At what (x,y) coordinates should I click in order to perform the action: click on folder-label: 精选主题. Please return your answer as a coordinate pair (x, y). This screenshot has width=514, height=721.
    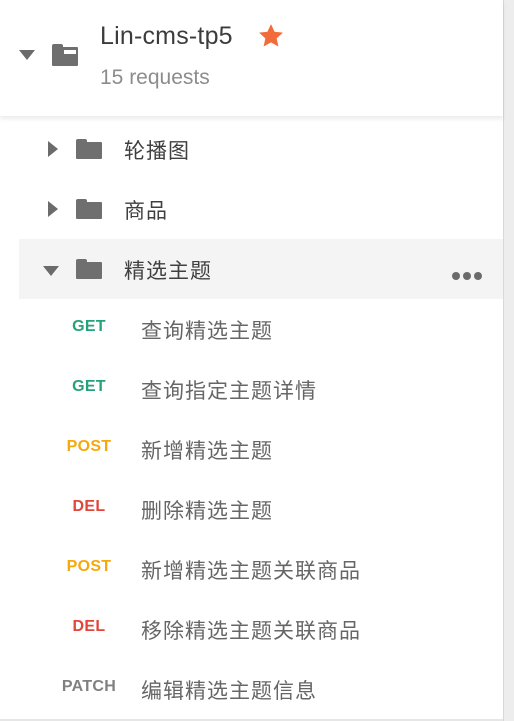
    Looking at the image, I should click on (168, 271).